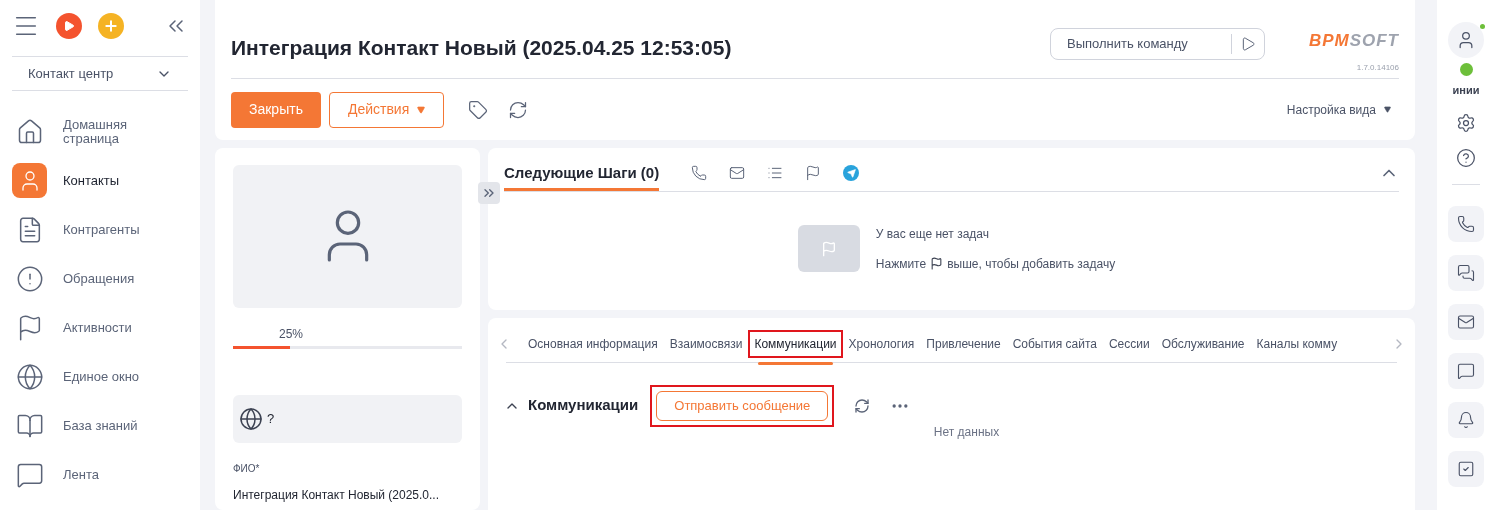 This screenshot has height=510, width=1495. I want to click on sidebar-item: База знаний, so click(100, 425).